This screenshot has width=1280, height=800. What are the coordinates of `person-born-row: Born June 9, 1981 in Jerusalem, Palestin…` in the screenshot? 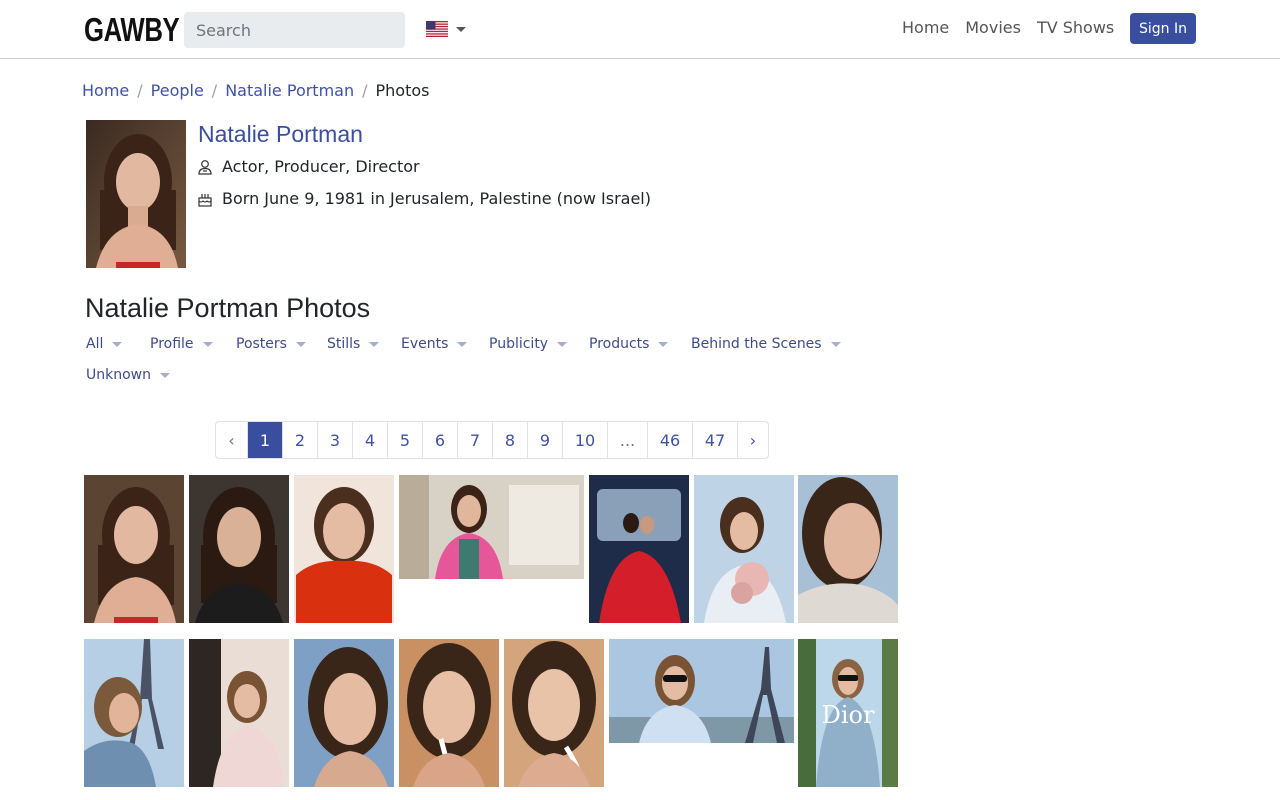 It's located at (424, 198).